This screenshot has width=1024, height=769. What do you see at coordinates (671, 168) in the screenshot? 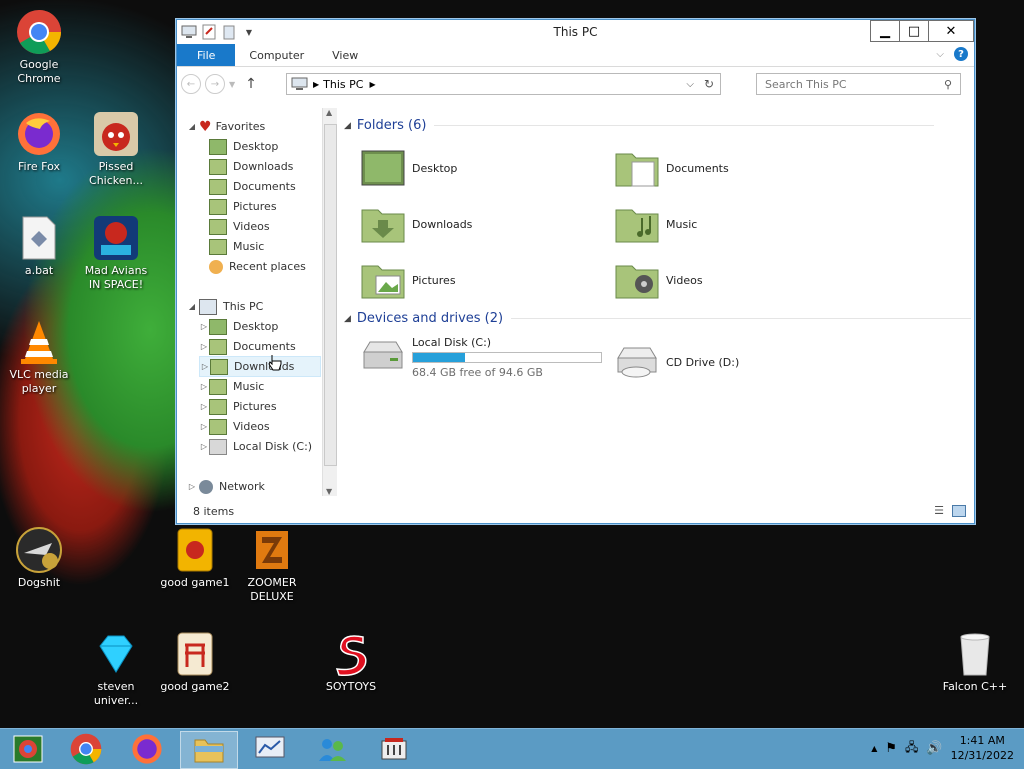
I see `folder-tile-documents: Documents` at bounding box center [671, 168].